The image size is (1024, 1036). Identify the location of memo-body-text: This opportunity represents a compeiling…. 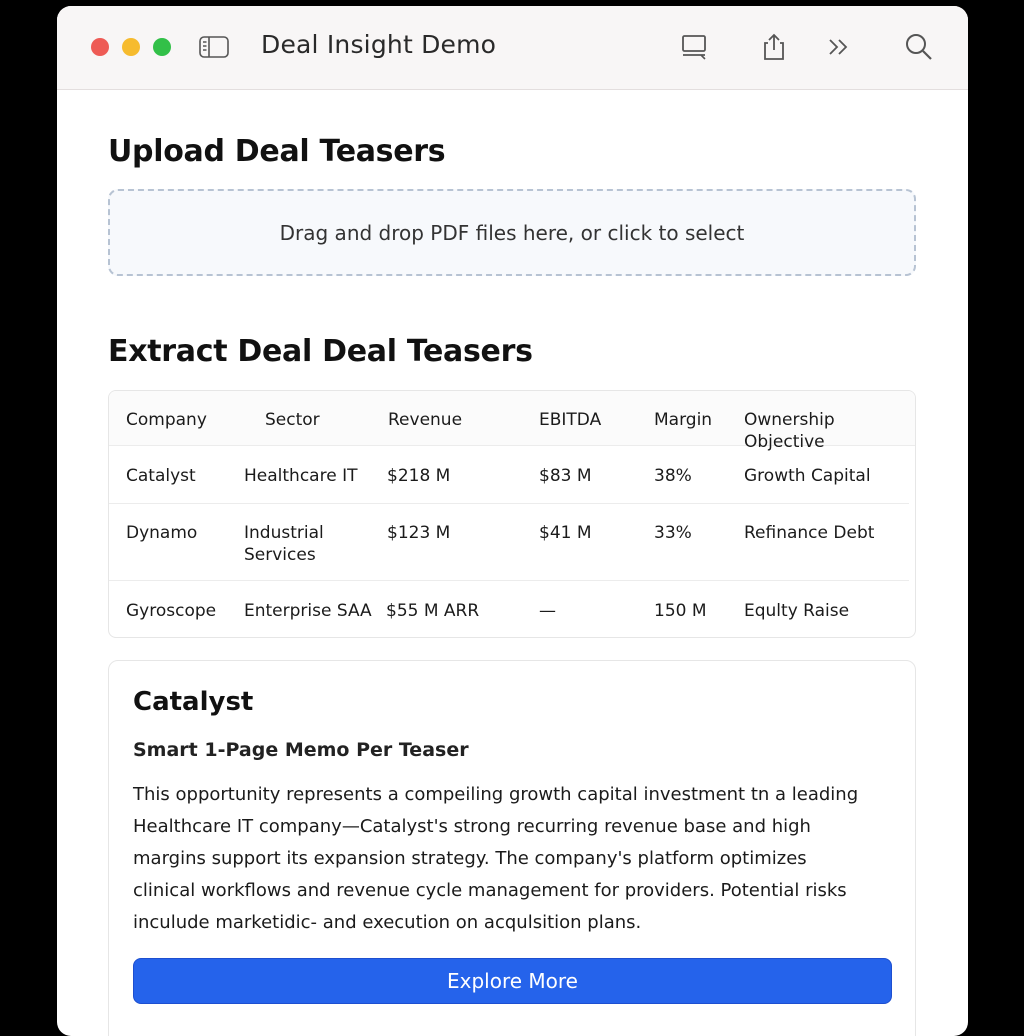
(496, 858).